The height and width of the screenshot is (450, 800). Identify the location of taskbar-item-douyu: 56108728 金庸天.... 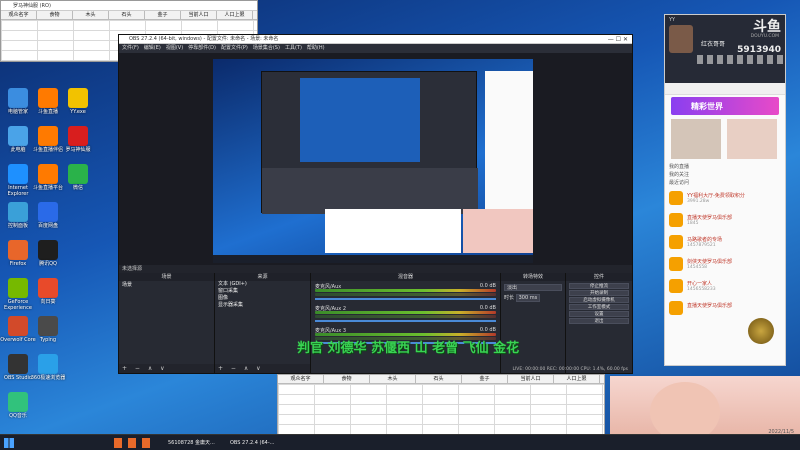
(191, 443).